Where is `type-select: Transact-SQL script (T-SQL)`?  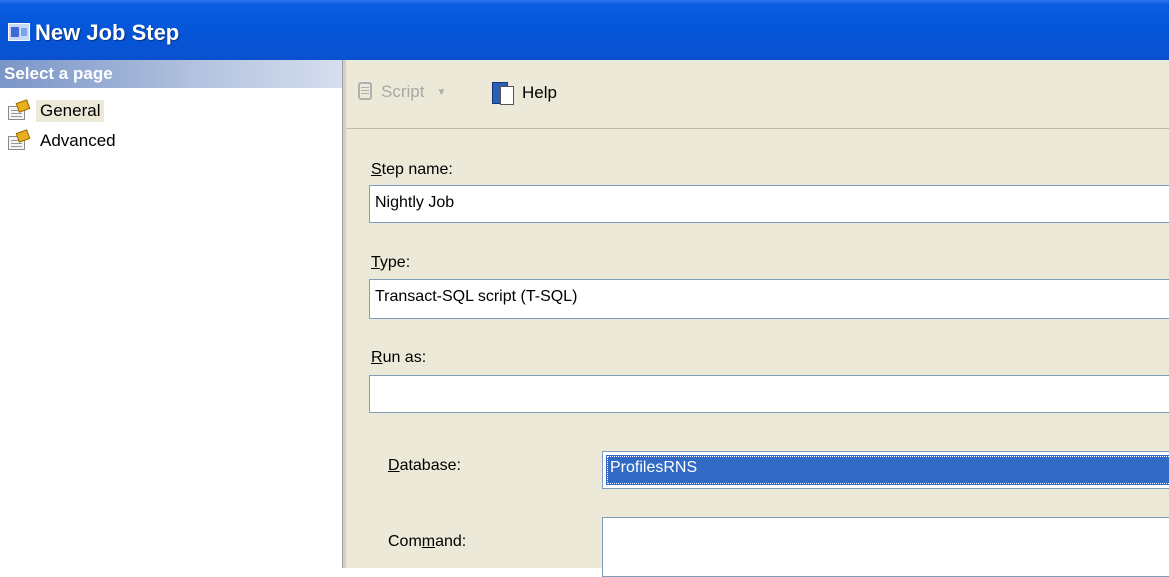
type-select: Transact-SQL script (T-SQL) is located at coordinates (769, 299).